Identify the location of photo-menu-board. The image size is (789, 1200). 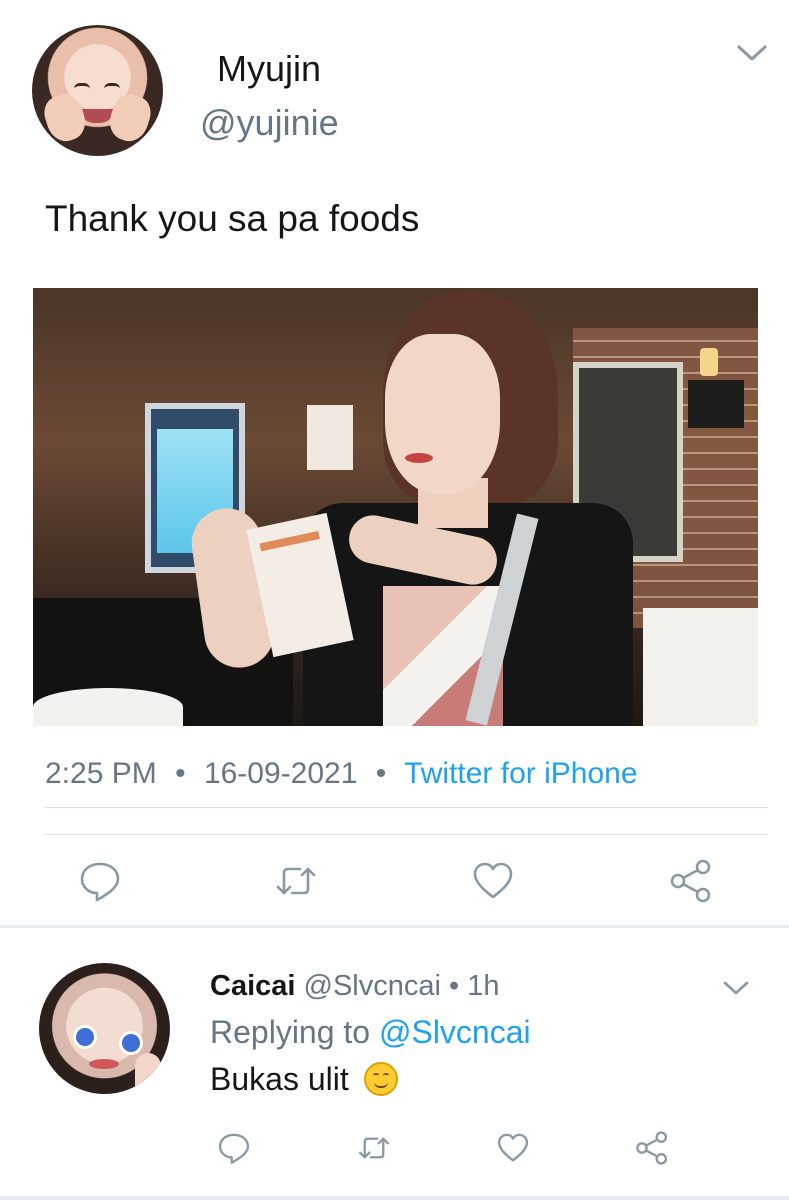
(330, 437).